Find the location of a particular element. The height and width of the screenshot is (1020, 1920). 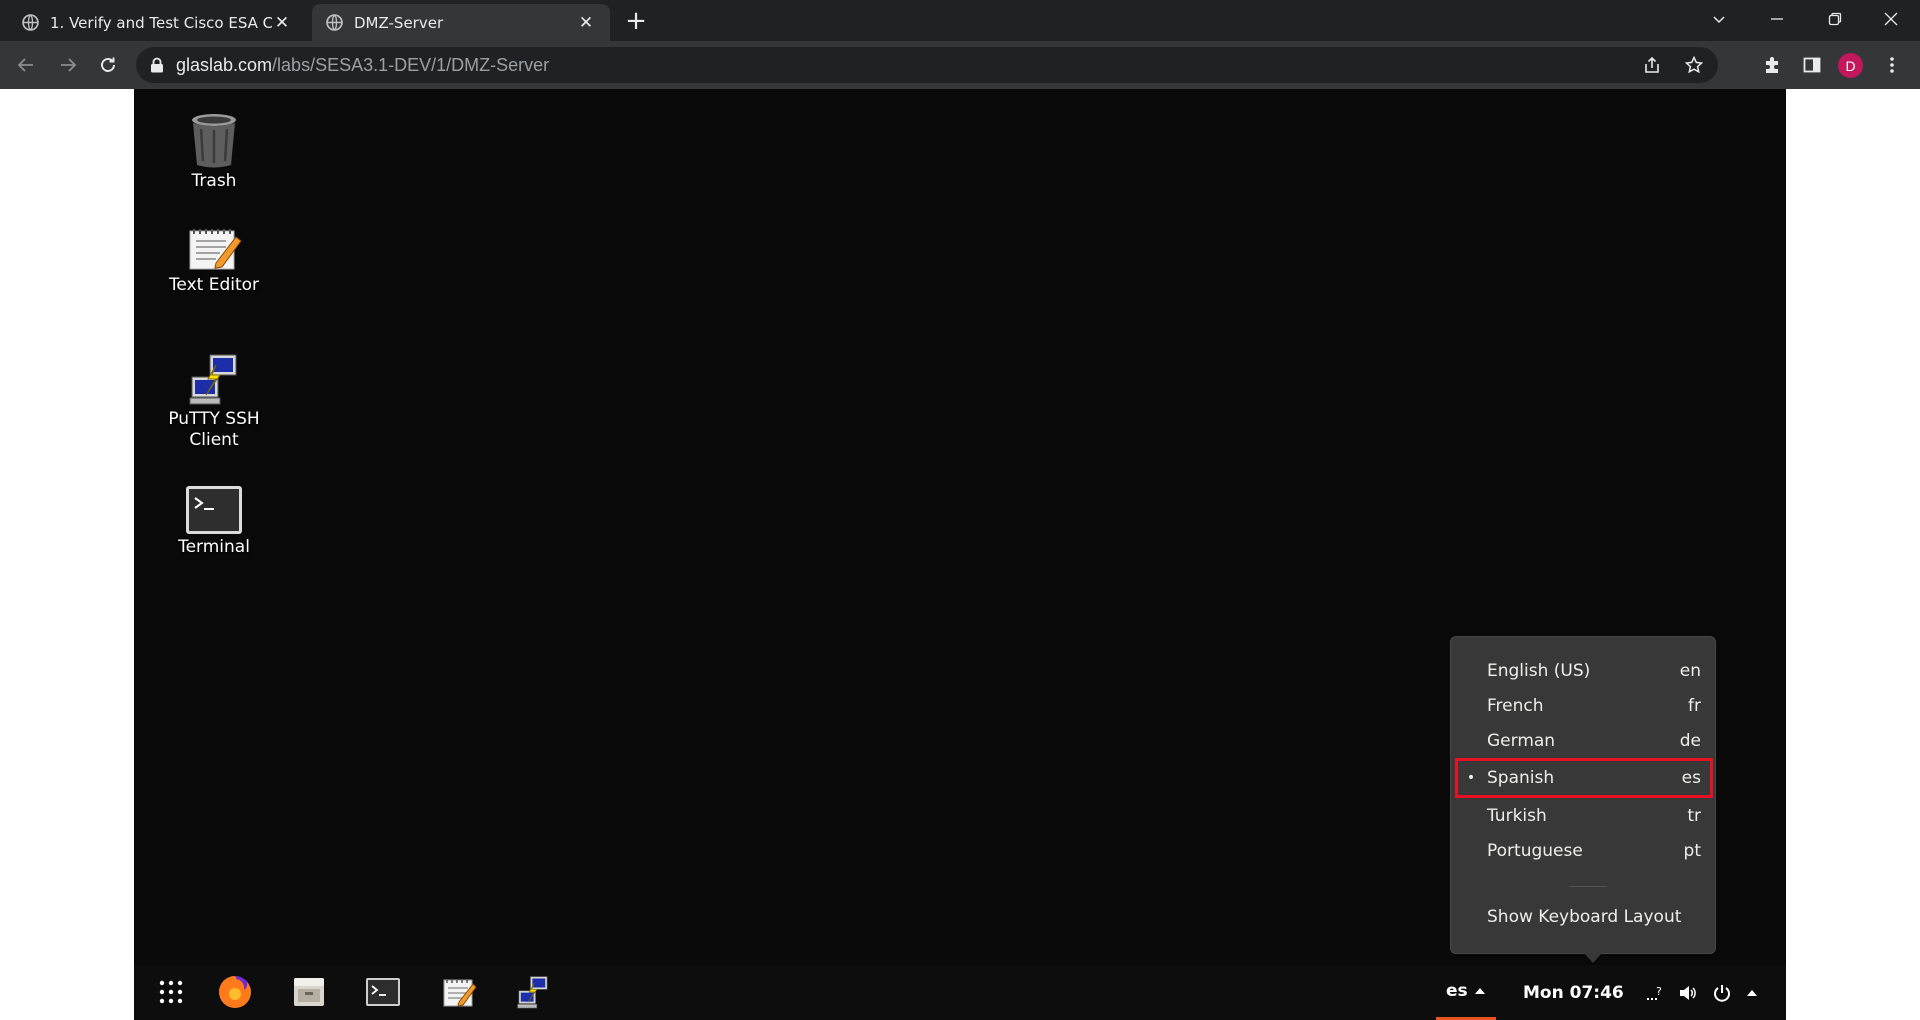

menu-item-english: English (US) en is located at coordinates (1584, 670).